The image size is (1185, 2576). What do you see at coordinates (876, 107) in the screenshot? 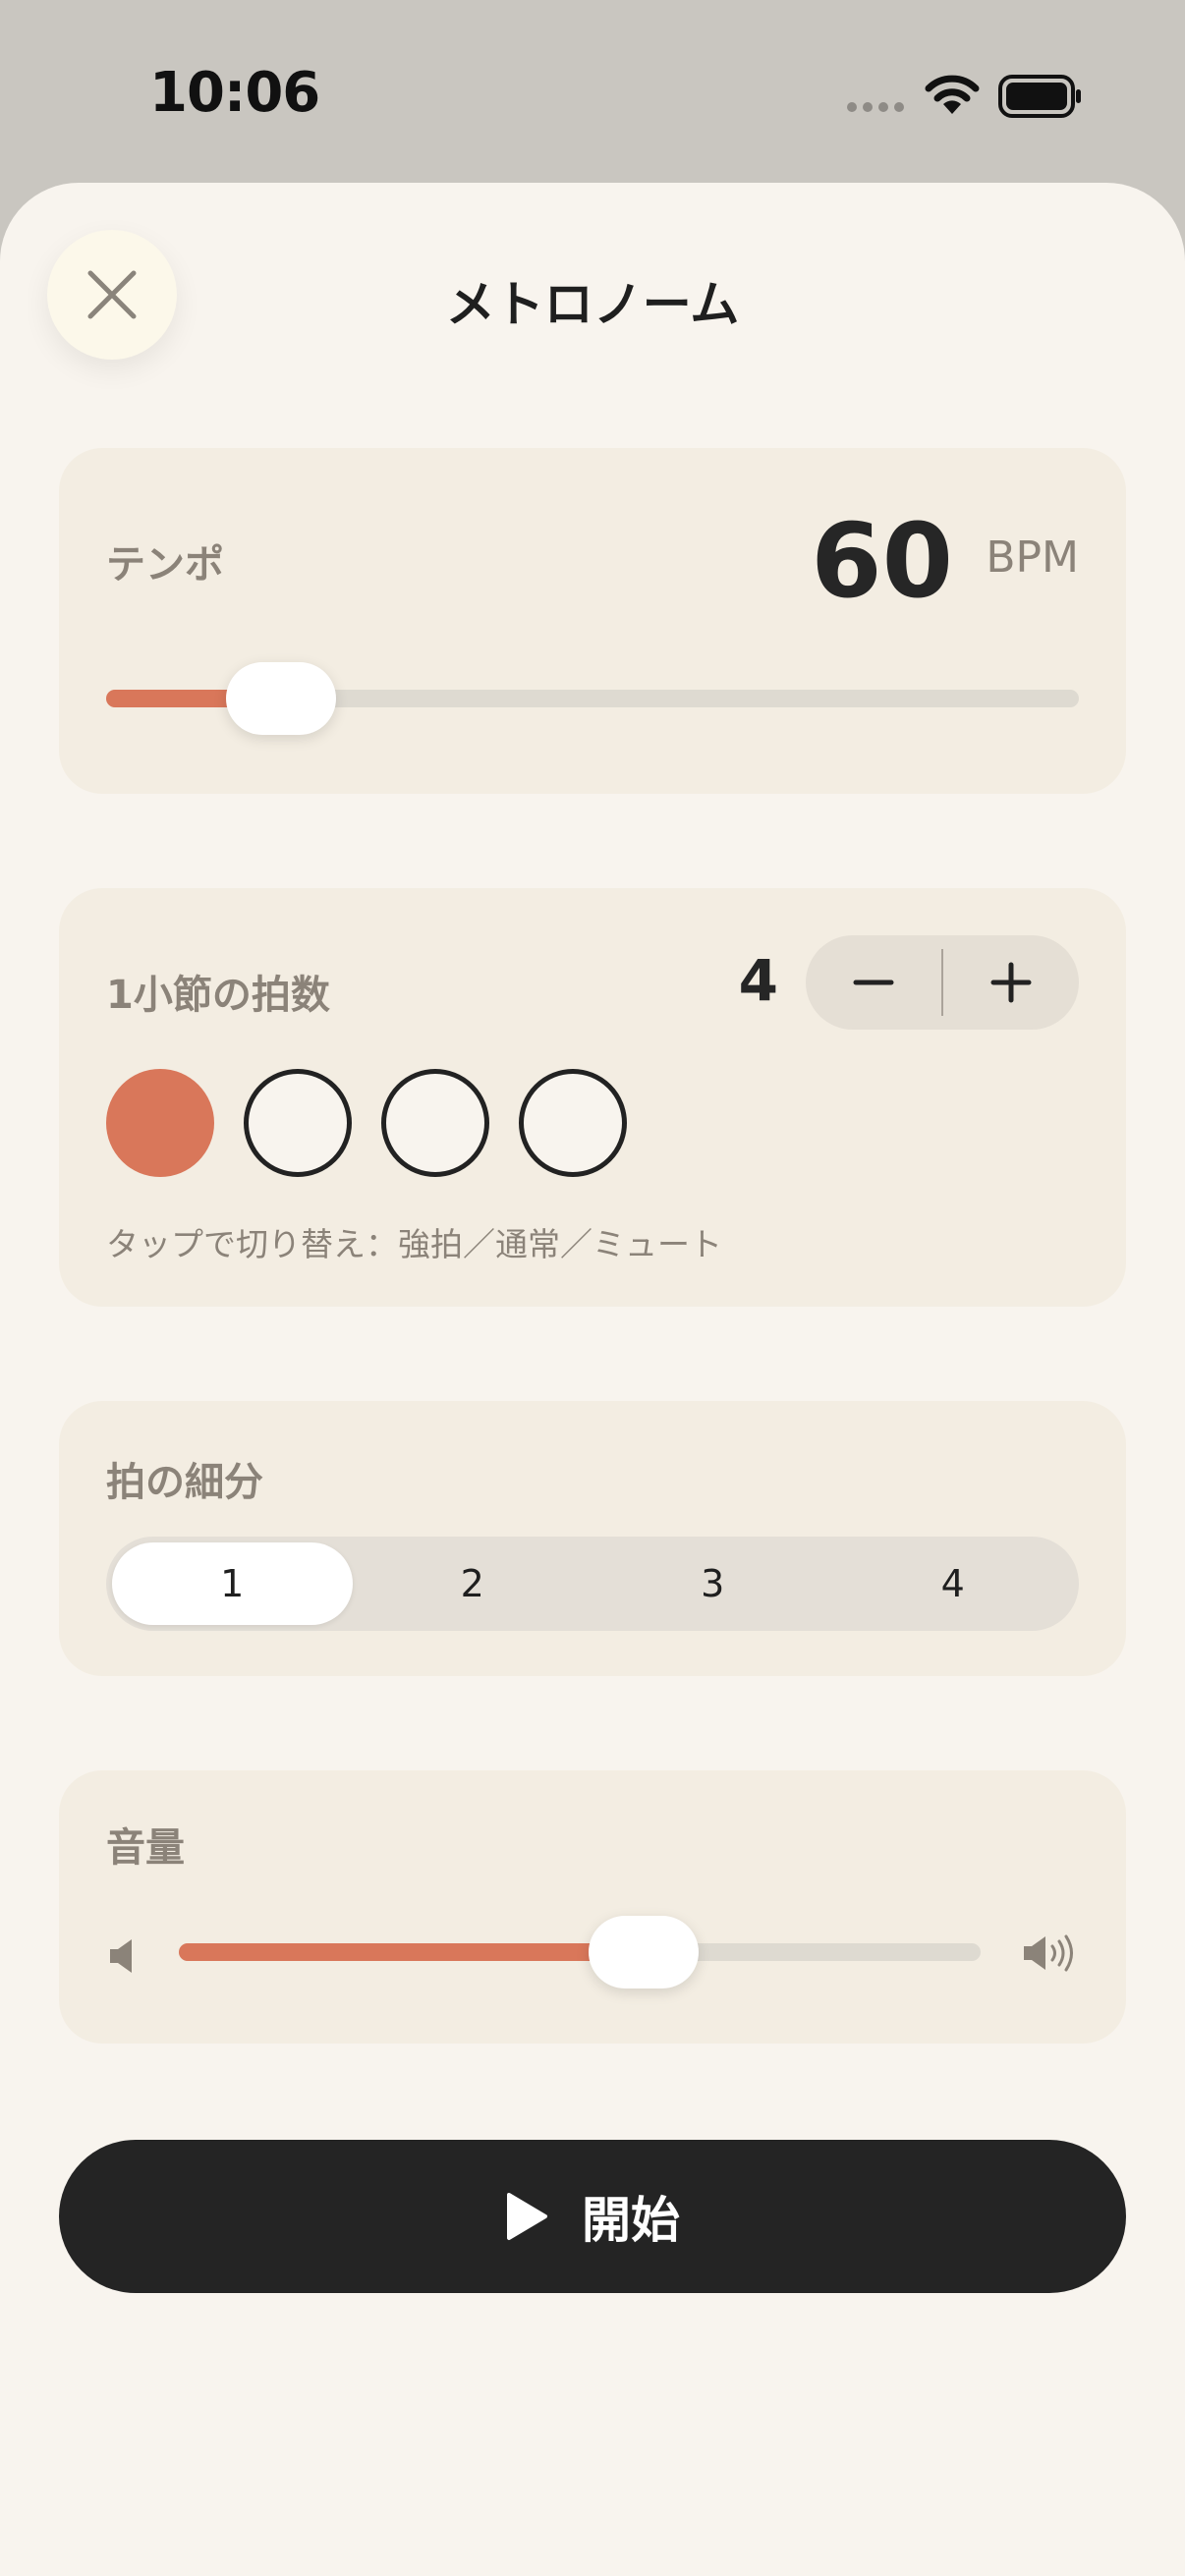
I see `cellular-signal-icon` at bounding box center [876, 107].